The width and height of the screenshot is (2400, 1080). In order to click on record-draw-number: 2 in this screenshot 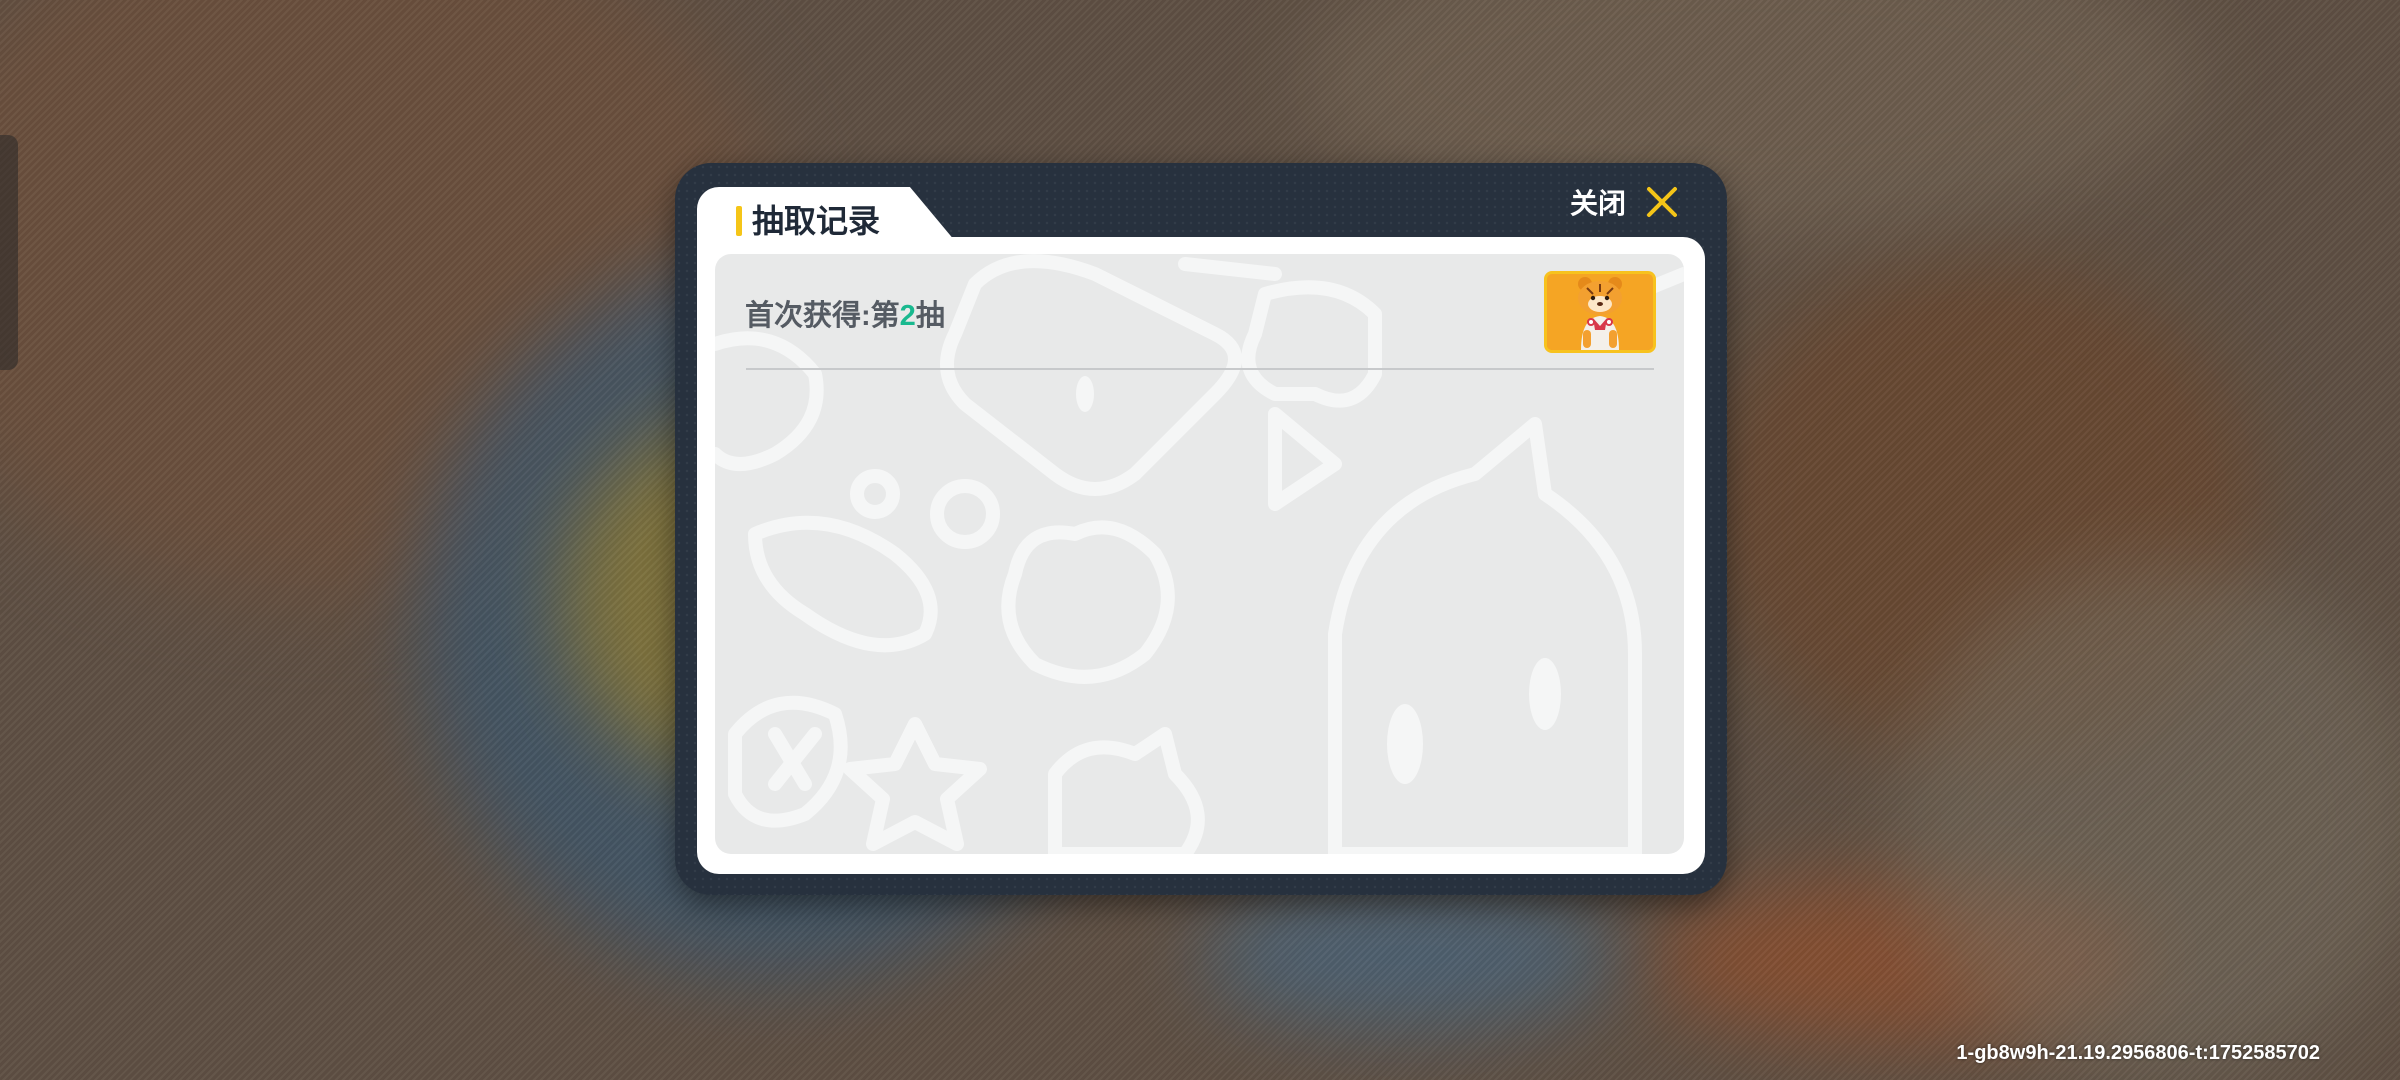, I will do `click(907, 316)`.